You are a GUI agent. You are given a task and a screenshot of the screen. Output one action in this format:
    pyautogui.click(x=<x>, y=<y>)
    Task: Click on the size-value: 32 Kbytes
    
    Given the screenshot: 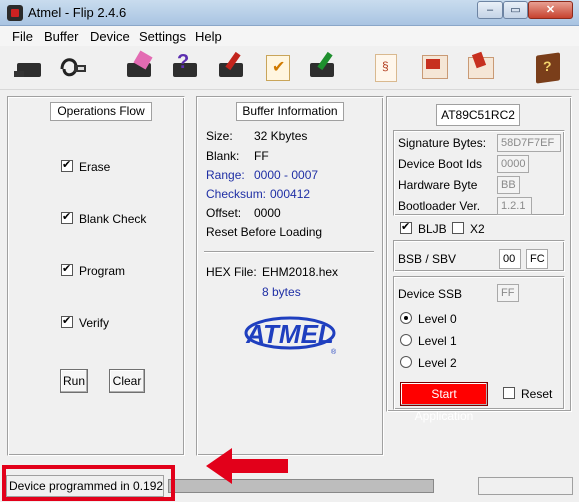 What is the action you would take?
    pyautogui.click(x=281, y=136)
    